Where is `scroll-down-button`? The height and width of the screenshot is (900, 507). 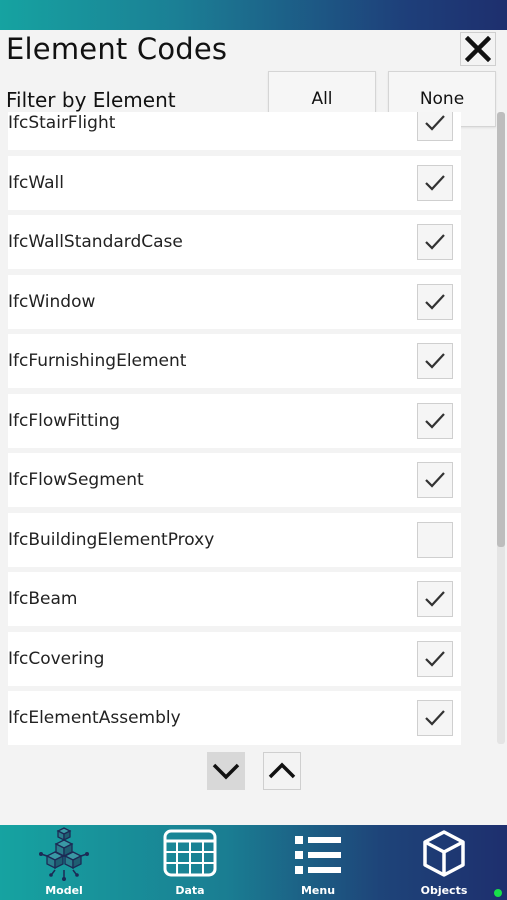 scroll-down-button is located at coordinates (226, 771).